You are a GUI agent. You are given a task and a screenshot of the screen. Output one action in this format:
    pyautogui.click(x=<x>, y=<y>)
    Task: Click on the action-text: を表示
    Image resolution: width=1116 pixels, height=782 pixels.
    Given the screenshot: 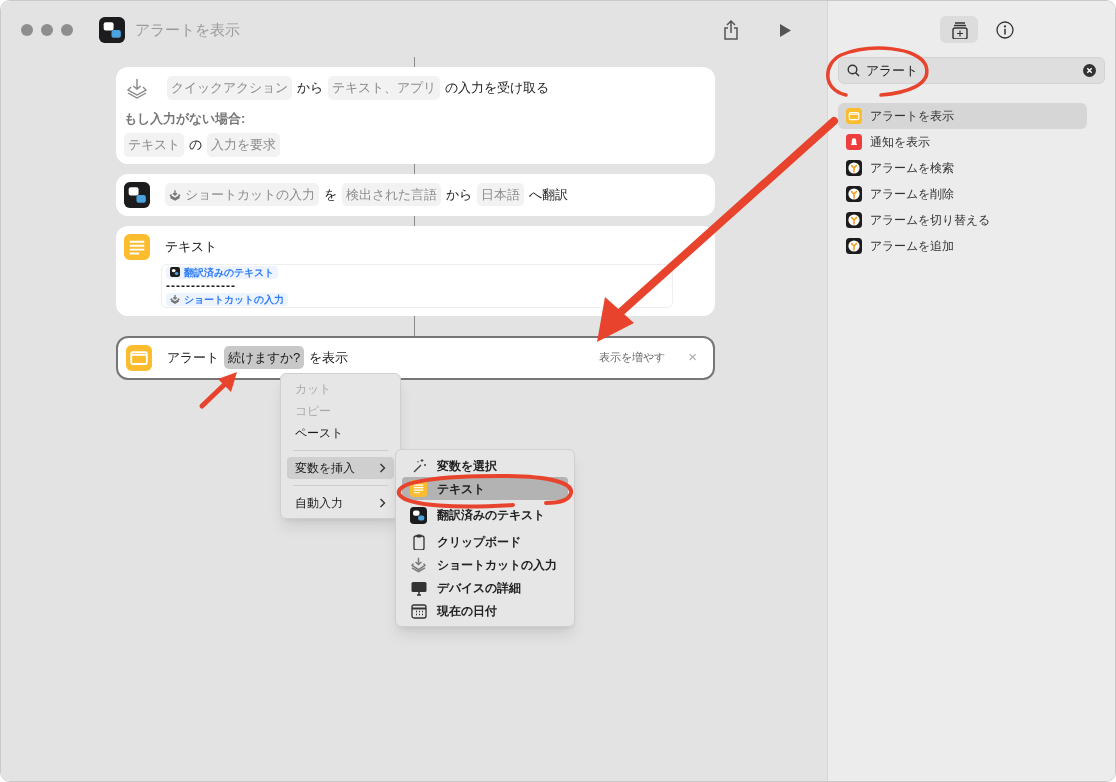 What is the action you would take?
    pyautogui.click(x=329, y=357)
    